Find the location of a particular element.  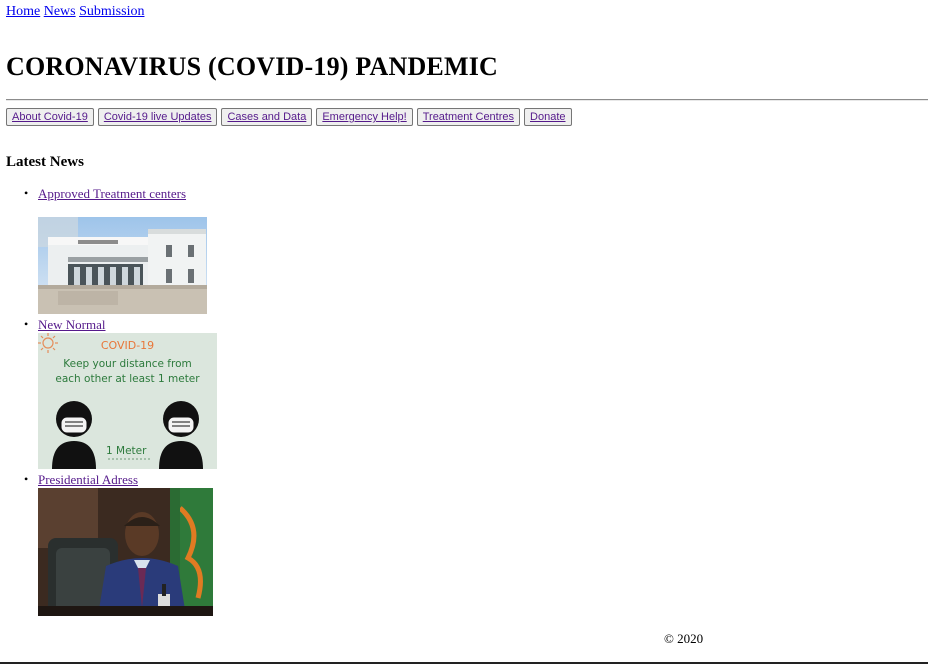

nav-news-link: News is located at coordinates (60, 11).